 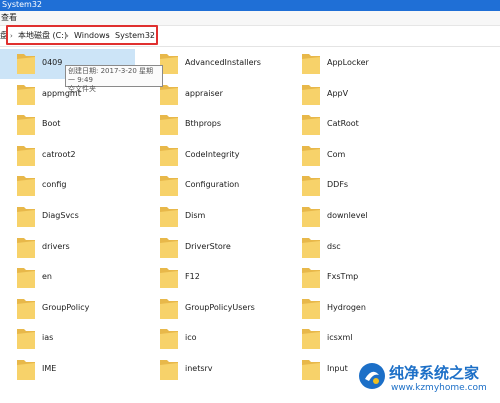 What do you see at coordinates (67, 186) in the screenshot?
I see `folder-item: config` at bounding box center [67, 186].